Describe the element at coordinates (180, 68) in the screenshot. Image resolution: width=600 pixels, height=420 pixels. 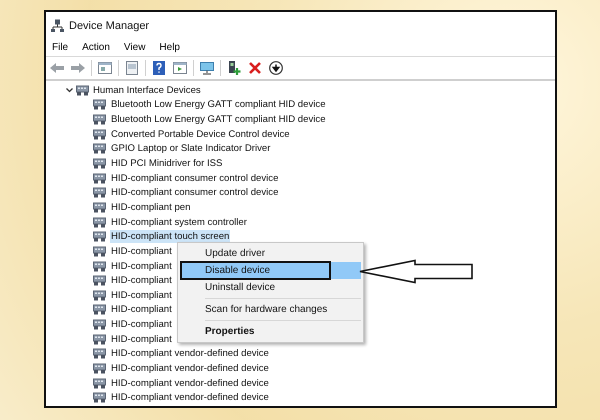
I see `panel-play-icon` at that location.